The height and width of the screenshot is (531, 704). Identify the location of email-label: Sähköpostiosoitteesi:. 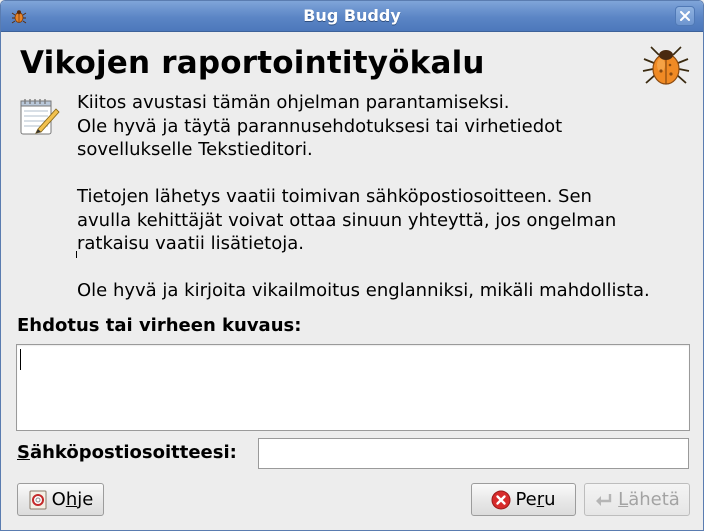
(127, 452).